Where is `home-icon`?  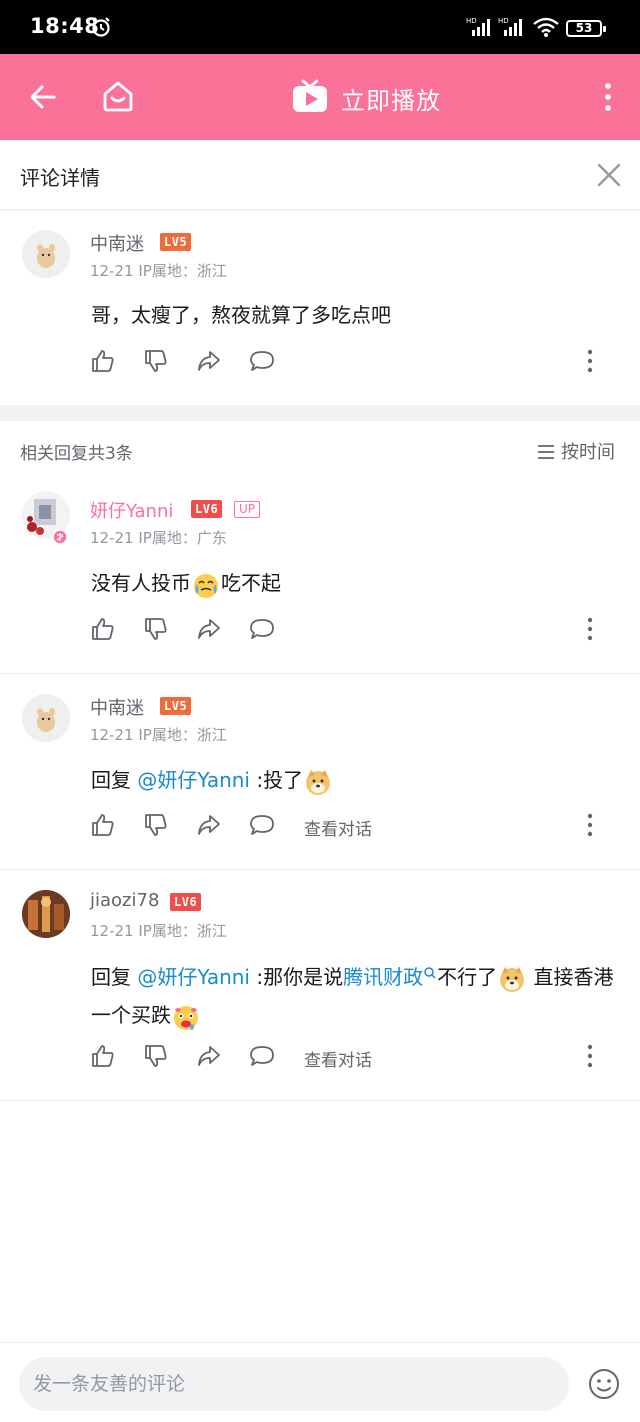
home-icon is located at coordinates (118, 96).